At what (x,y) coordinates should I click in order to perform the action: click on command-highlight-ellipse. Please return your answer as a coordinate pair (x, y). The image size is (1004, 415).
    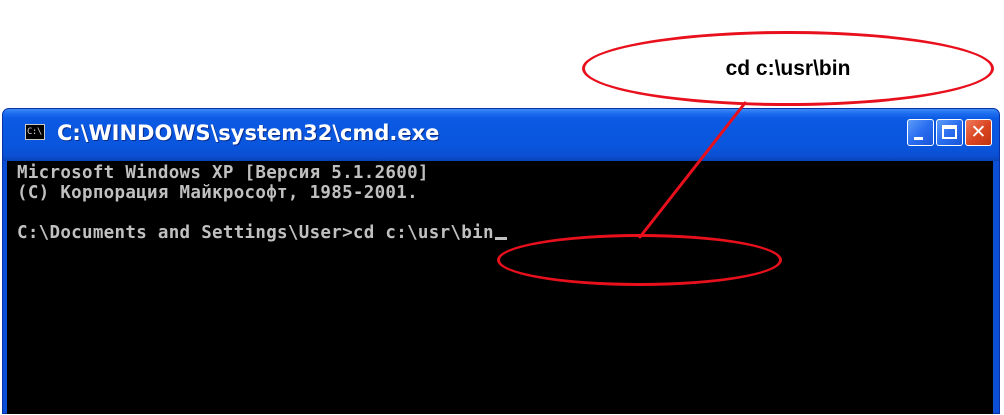
    Looking at the image, I should click on (639, 260).